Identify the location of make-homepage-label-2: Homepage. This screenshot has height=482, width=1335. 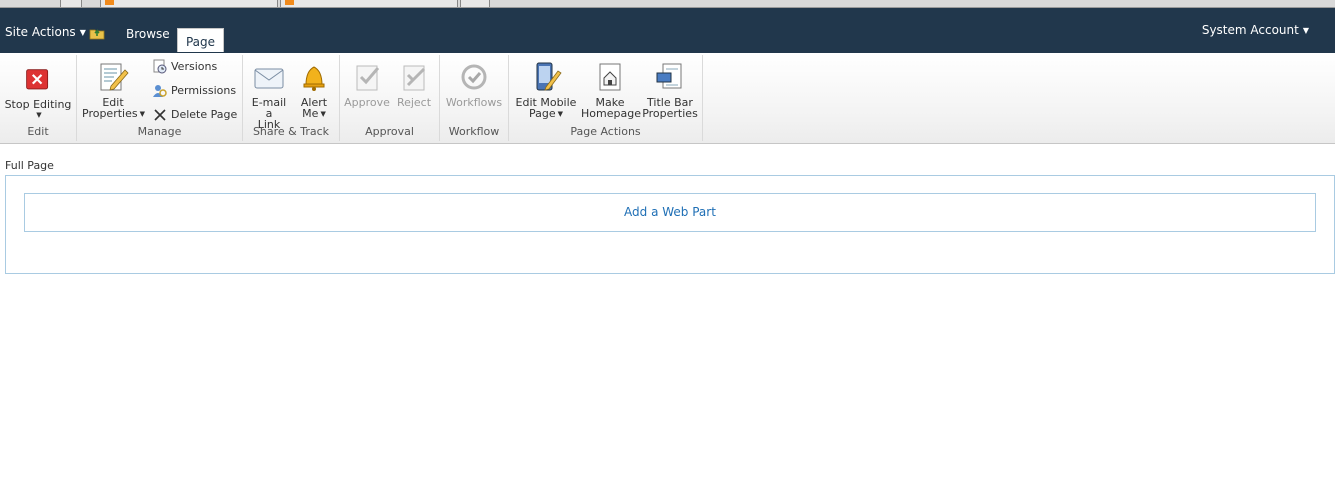
(611, 113).